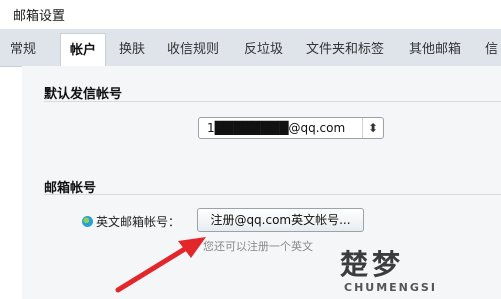 The image size is (501, 299). What do you see at coordinates (390, 287) in the screenshot?
I see `watermark-en: CHUMENGSI` at bounding box center [390, 287].